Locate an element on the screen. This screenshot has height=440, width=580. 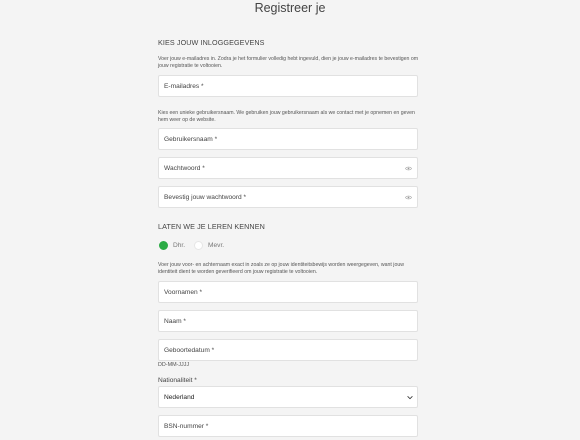
firstname-field: Voornamen * is located at coordinates (288, 292).